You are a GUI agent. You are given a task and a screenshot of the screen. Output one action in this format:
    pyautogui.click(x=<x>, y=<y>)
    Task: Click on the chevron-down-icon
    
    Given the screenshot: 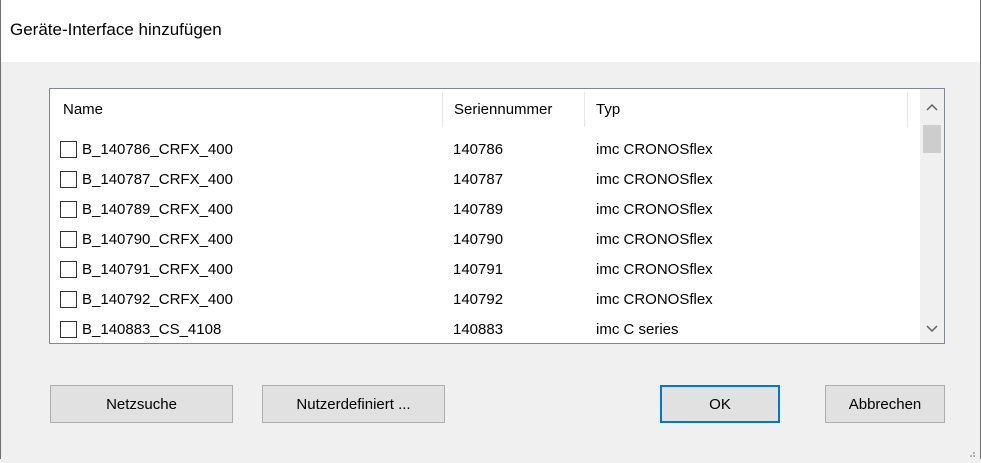 What is the action you would take?
    pyautogui.click(x=932, y=329)
    